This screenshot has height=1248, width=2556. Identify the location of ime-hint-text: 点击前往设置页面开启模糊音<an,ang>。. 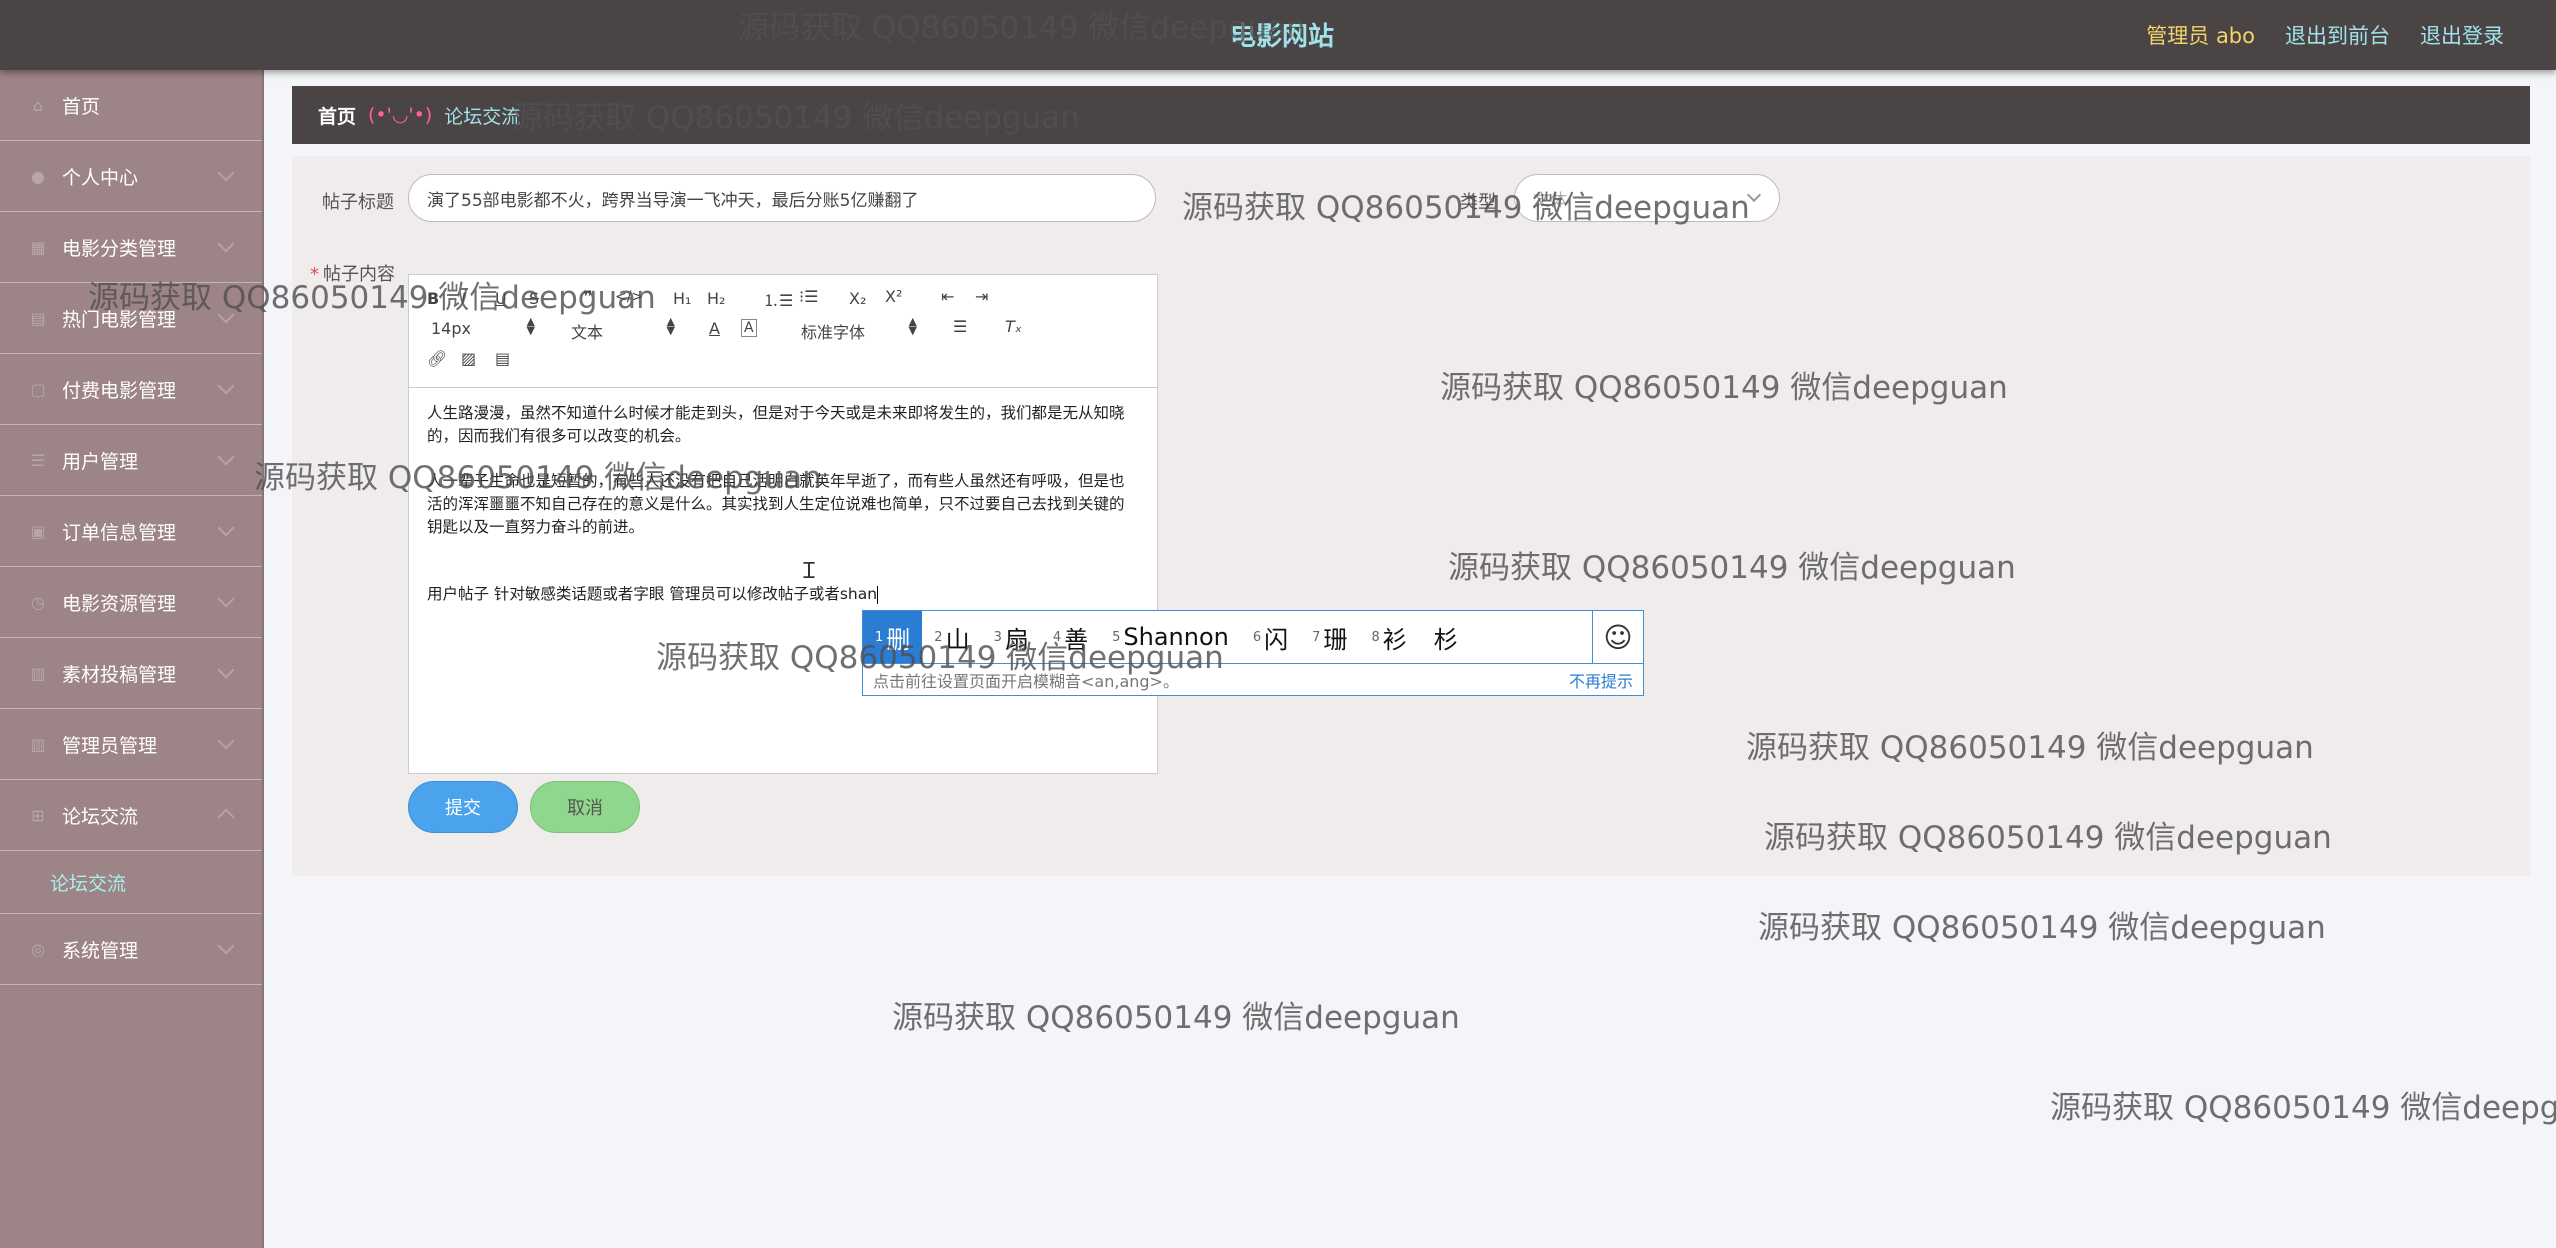
(1026, 680).